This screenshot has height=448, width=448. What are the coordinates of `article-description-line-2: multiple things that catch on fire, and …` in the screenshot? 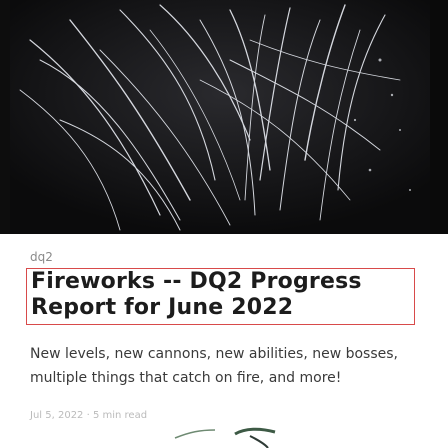 It's located at (186, 378).